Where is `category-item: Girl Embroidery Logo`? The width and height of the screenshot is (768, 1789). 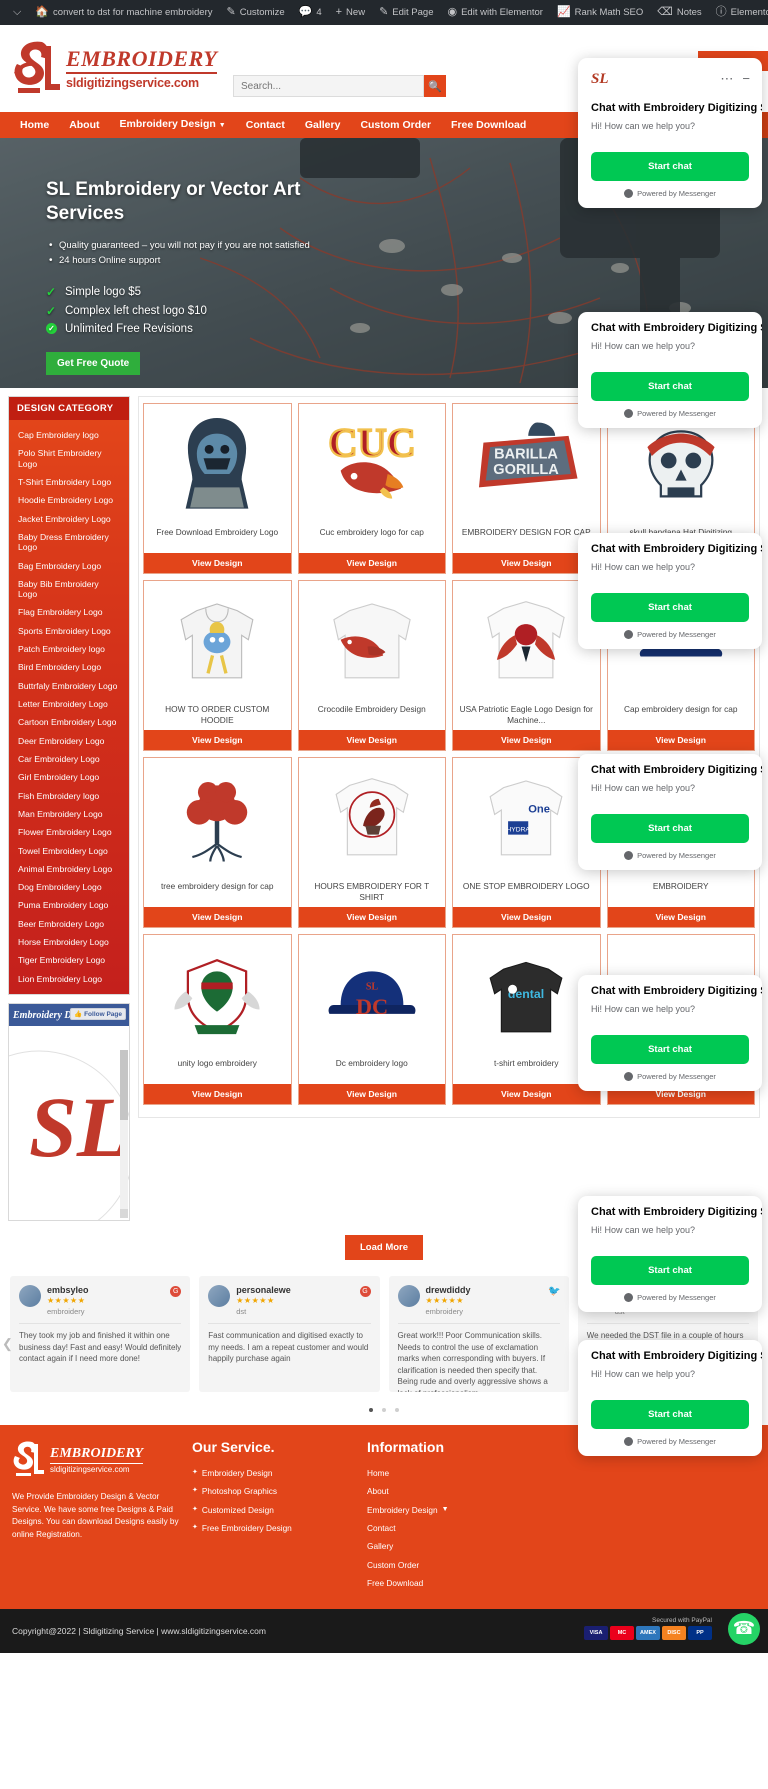
category-item: Girl Embroidery Logo is located at coordinates (69, 777).